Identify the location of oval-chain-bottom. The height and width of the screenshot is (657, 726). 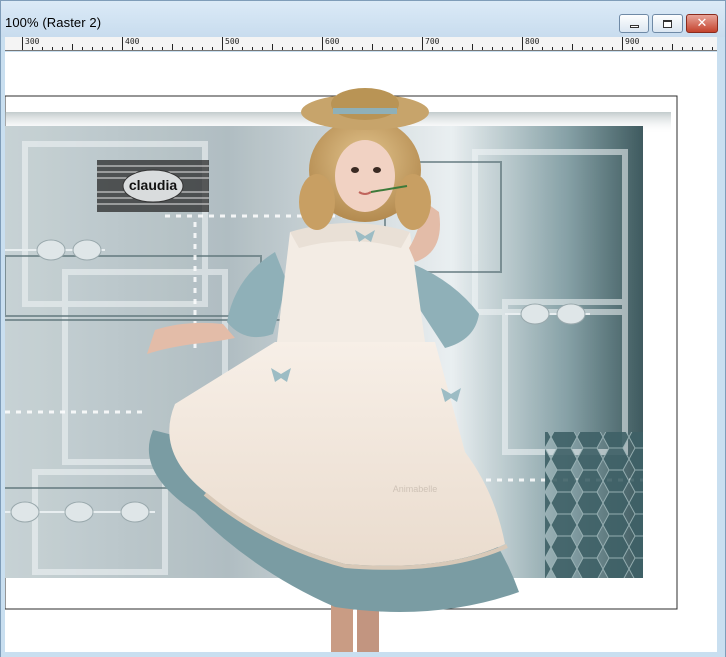
(80, 512).